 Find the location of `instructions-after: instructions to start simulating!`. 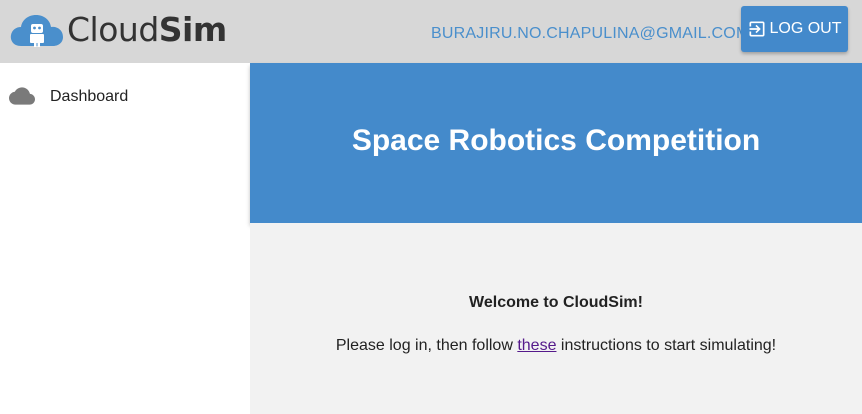

instructions-after: instructions to start simulating! is located at coordinates (666, 345).